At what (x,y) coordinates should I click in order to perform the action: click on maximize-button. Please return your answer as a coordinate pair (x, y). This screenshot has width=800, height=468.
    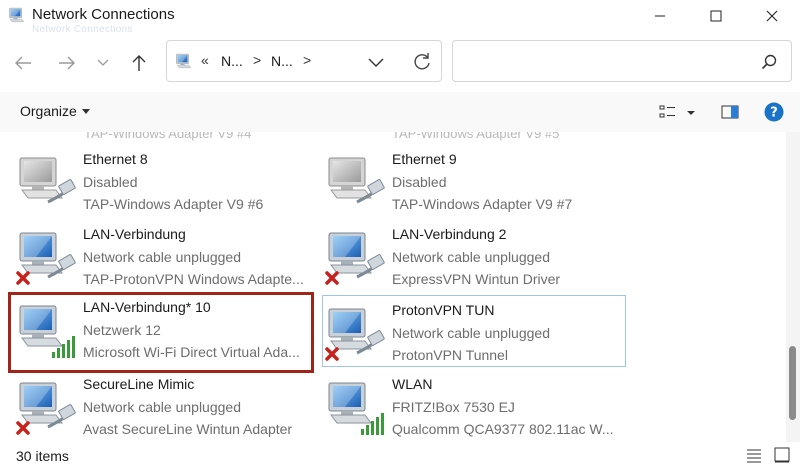
    Looking at the image, I should click on (716, 16).